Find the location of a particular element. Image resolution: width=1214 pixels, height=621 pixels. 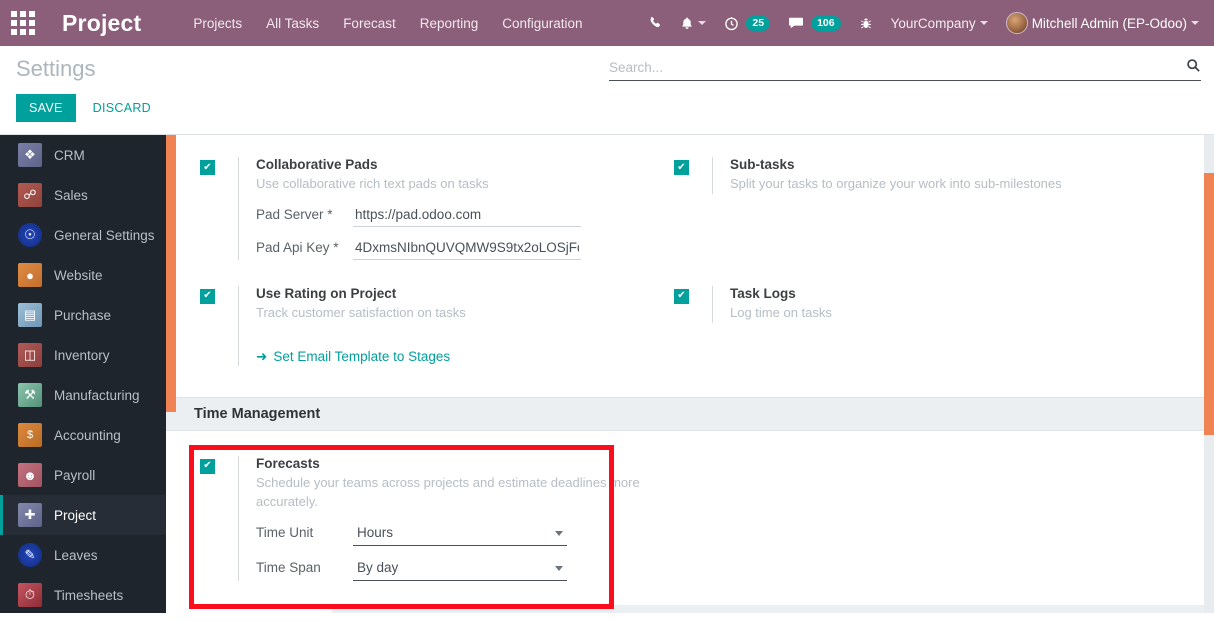

nav-link-projects: Projects is located at coordinates (217, 23).